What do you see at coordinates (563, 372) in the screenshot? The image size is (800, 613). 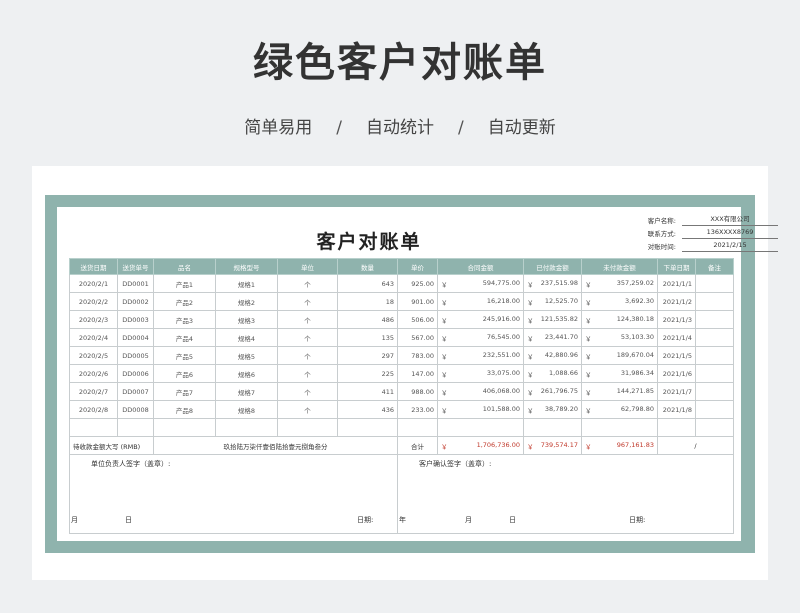 I see `amount: 1,088.66` at bounding box center [563, 372].